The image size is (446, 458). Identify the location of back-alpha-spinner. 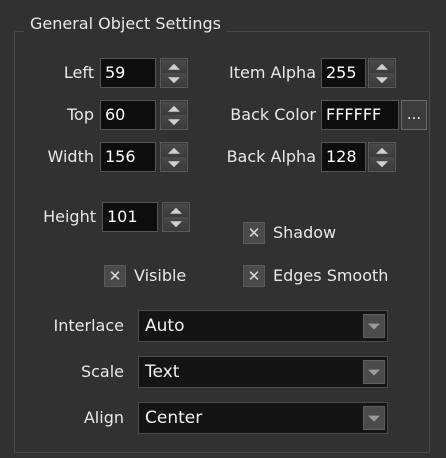
(382, 157).